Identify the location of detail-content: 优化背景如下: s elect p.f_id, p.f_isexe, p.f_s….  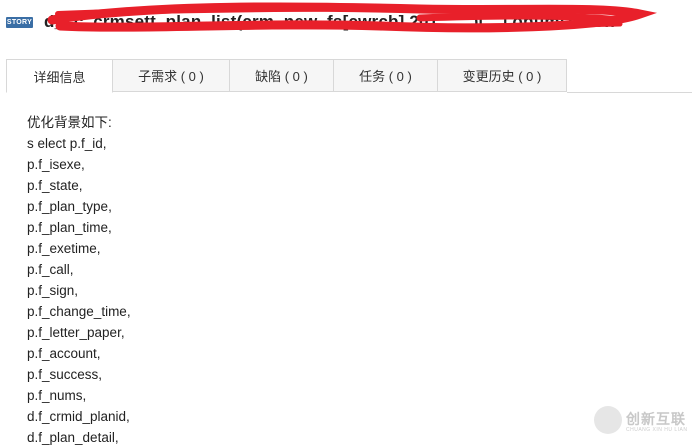
(79, 280).